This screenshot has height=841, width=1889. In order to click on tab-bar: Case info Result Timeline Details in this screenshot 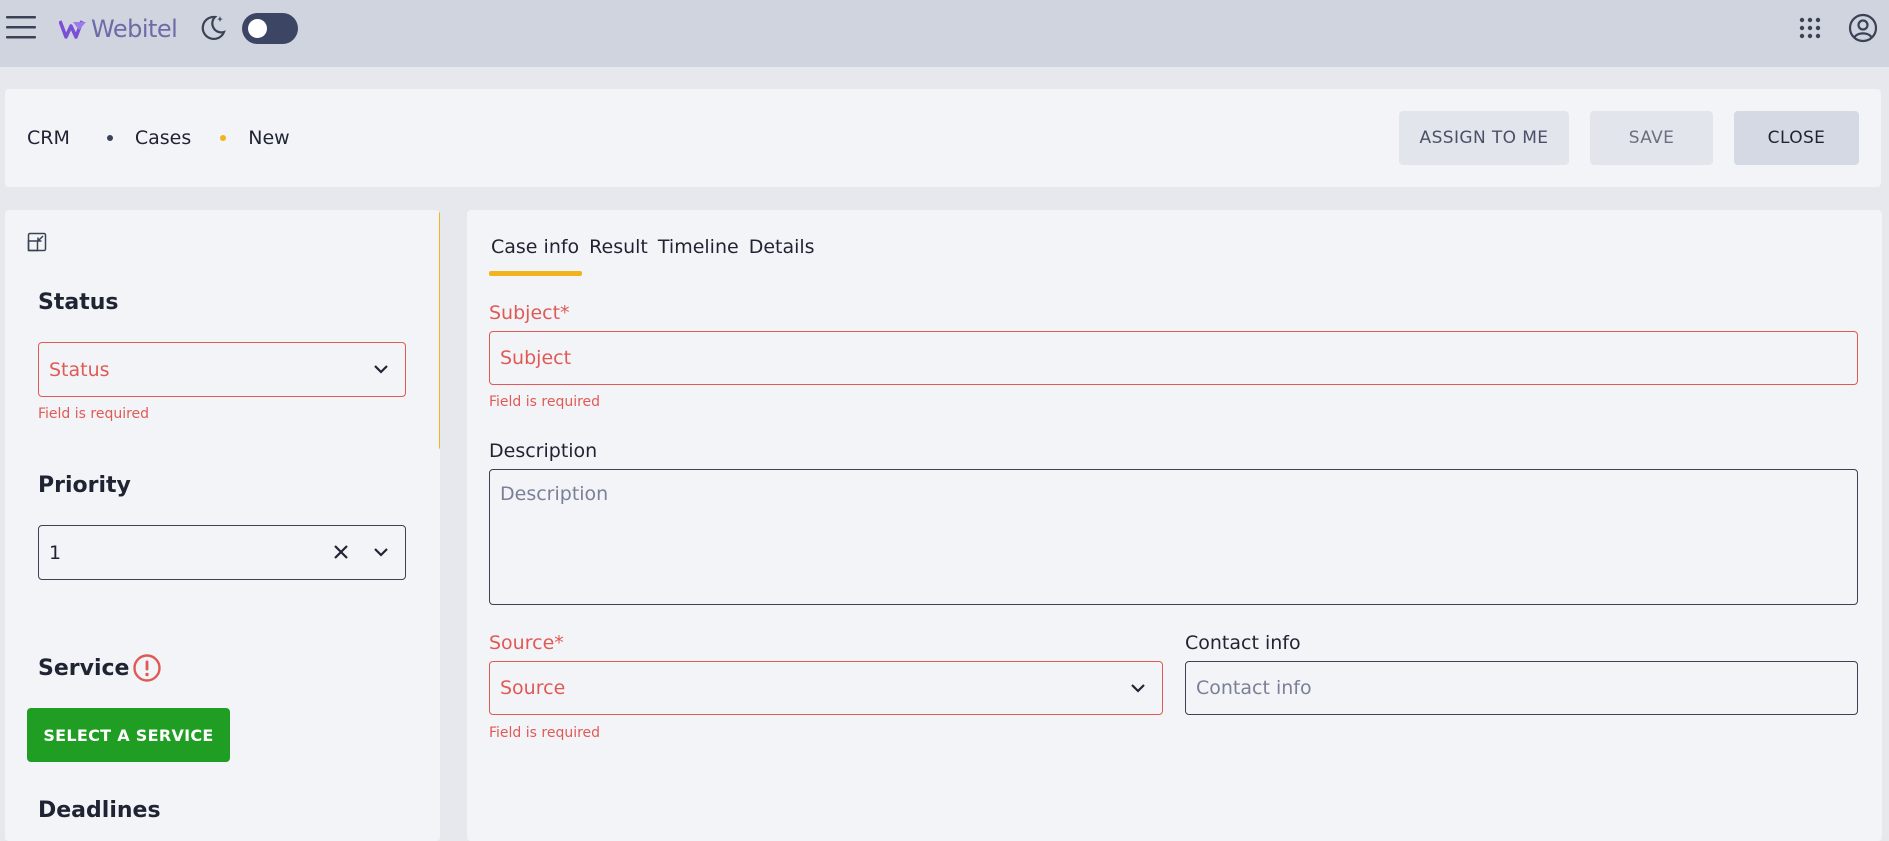, I will do `click(658, 247)`.